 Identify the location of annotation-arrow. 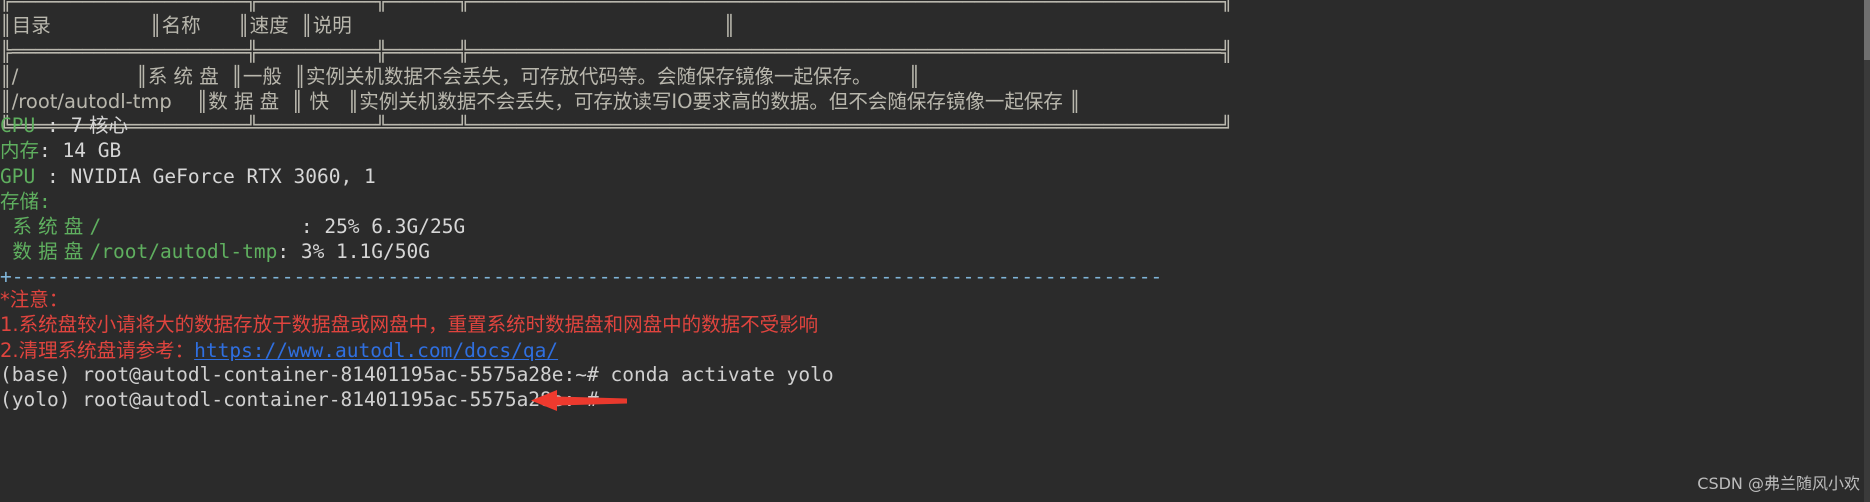
(579, 401).